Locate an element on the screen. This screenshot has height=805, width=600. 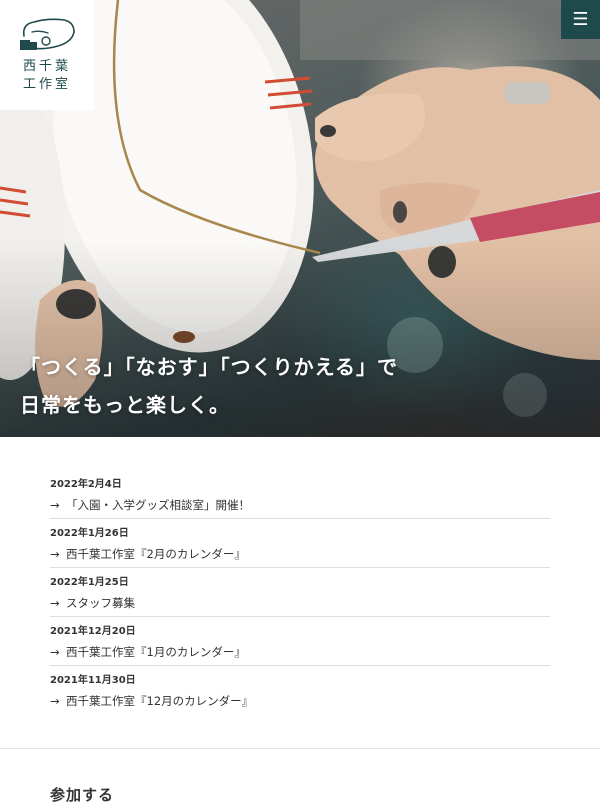
logo-text-line1: 西千葉 is located at coordinates (46, 66).